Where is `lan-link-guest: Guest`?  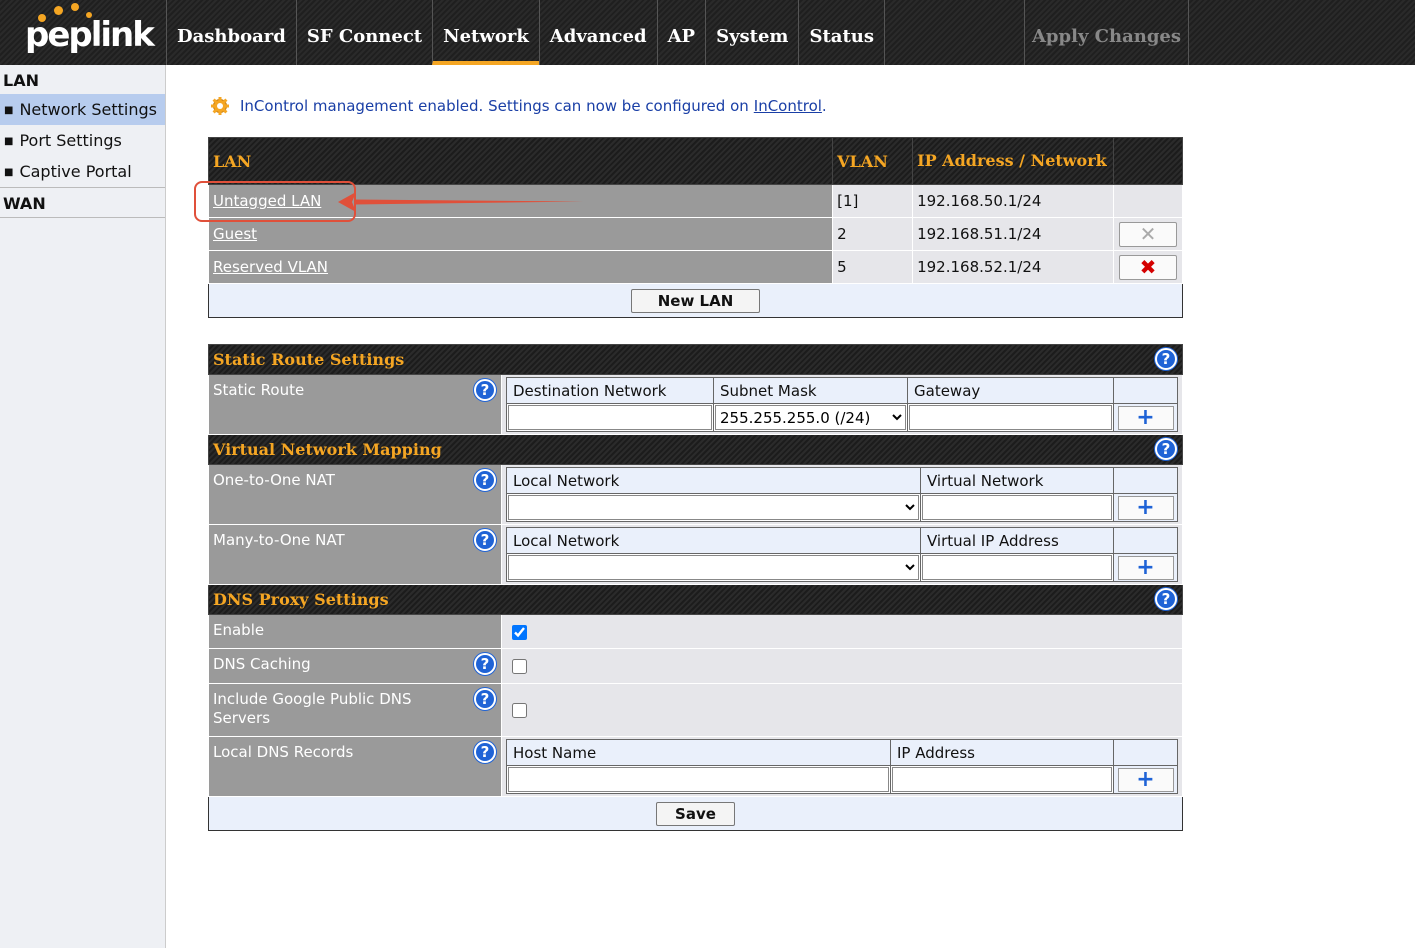 lan-link-guest: Guest is located at coordinates (235, 234).